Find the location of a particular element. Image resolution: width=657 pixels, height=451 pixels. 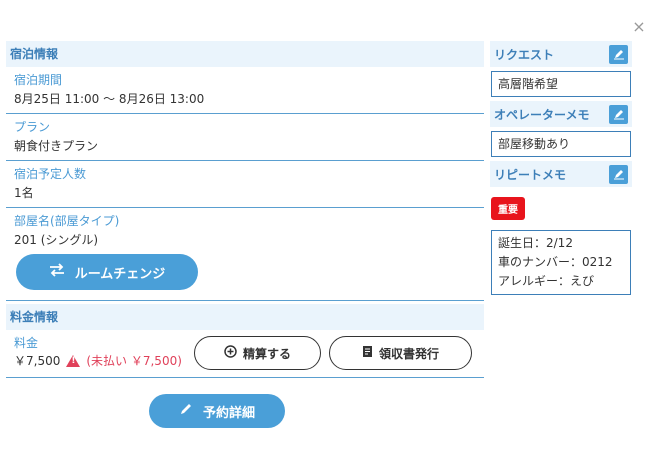

room-change-button: ルームチェンジ is located at coordinates (107, 272).